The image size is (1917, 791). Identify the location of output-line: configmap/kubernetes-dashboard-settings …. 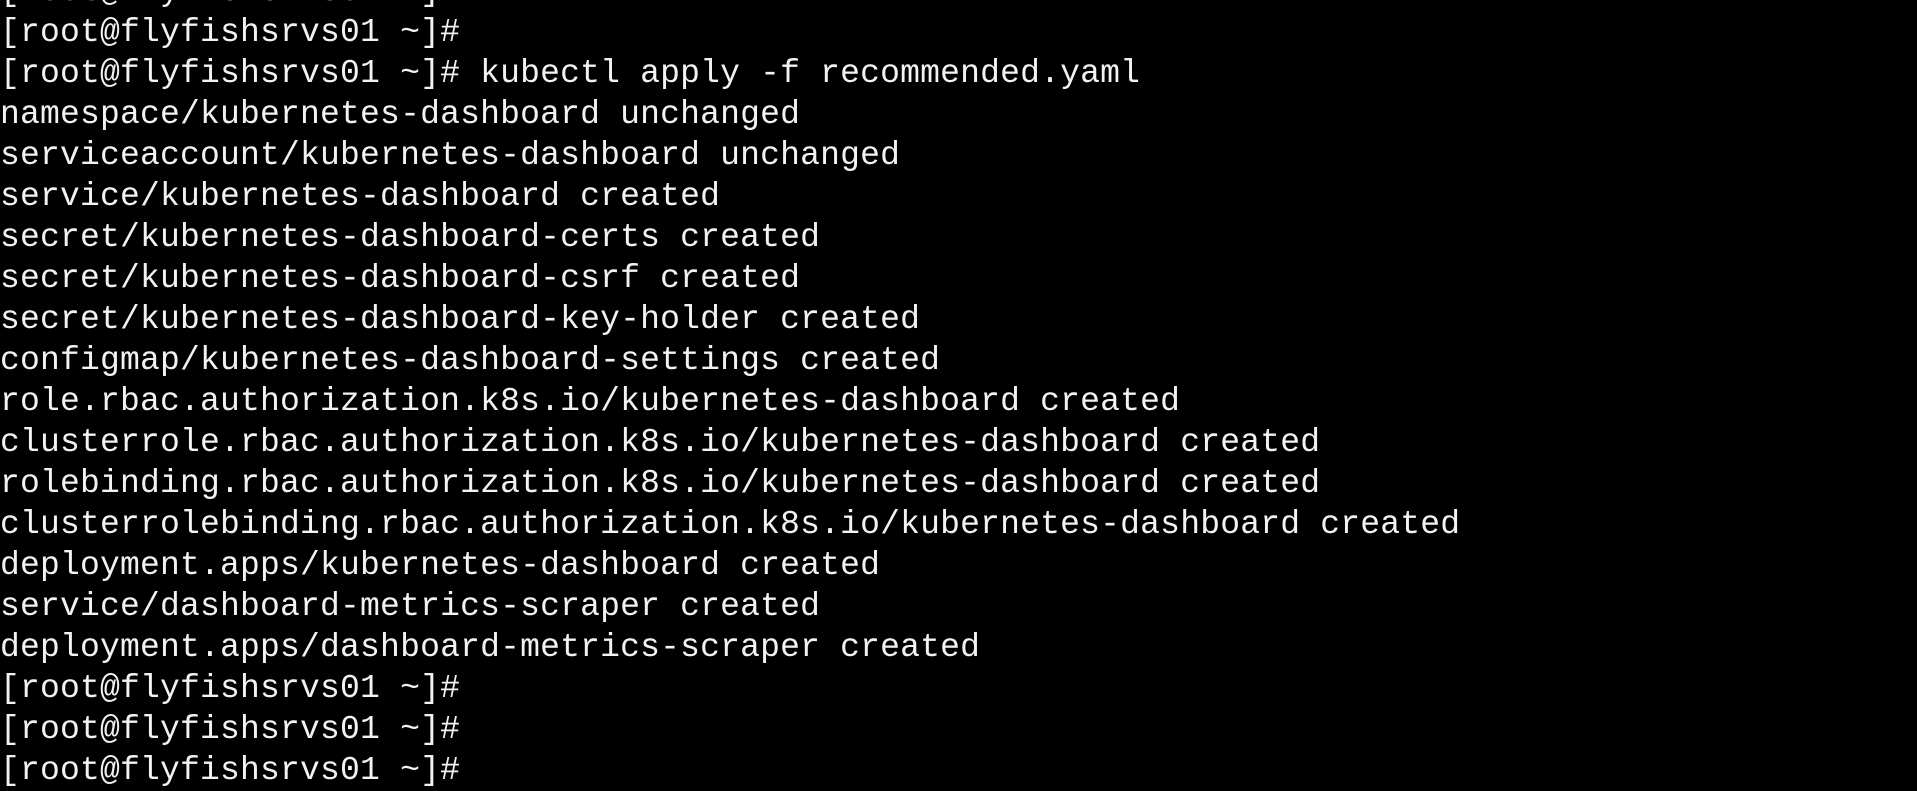
(470, 360).